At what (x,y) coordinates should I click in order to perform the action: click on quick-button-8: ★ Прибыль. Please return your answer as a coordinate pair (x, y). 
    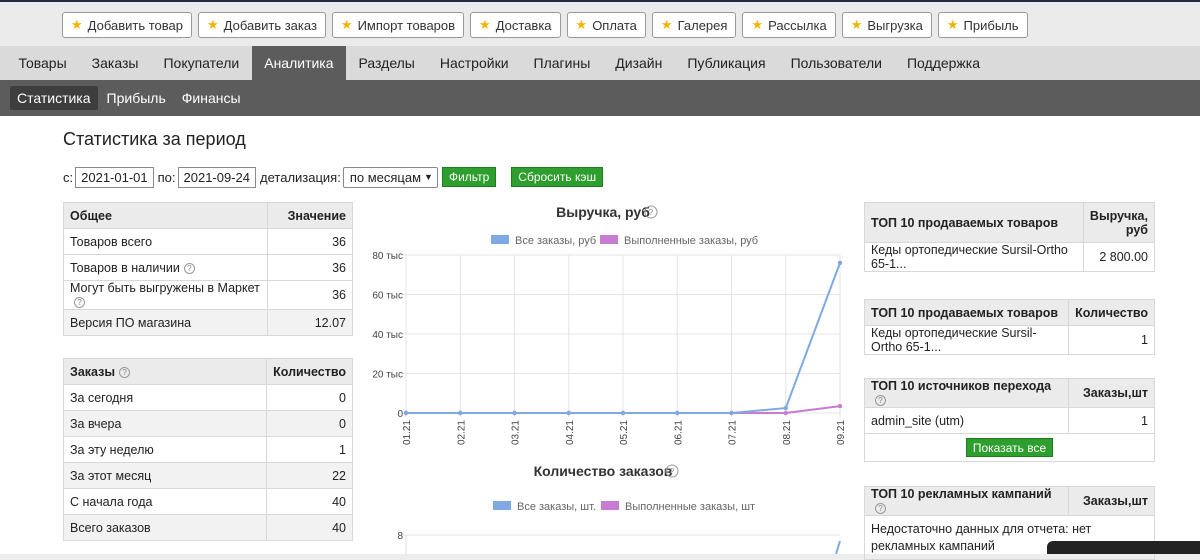
    Looking at the image, I should click on (982, 25).